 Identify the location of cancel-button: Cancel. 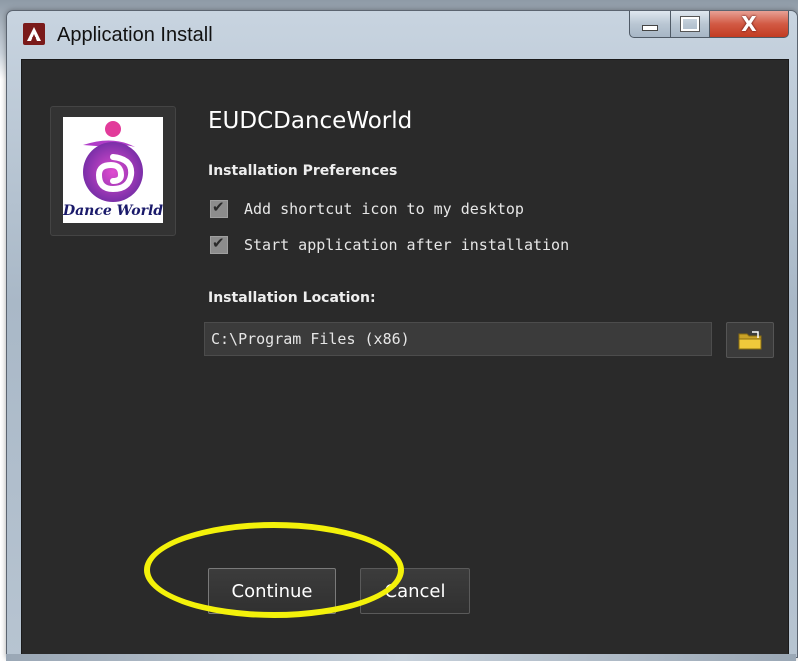
(415, 591).